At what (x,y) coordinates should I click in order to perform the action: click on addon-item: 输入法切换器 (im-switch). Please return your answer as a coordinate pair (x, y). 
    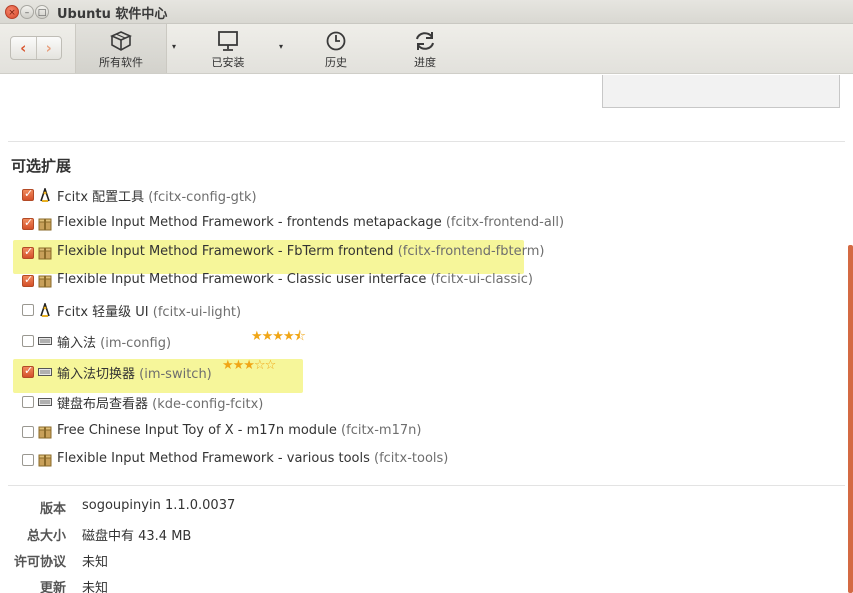
    Looking at the image, I should click on (280, 372).